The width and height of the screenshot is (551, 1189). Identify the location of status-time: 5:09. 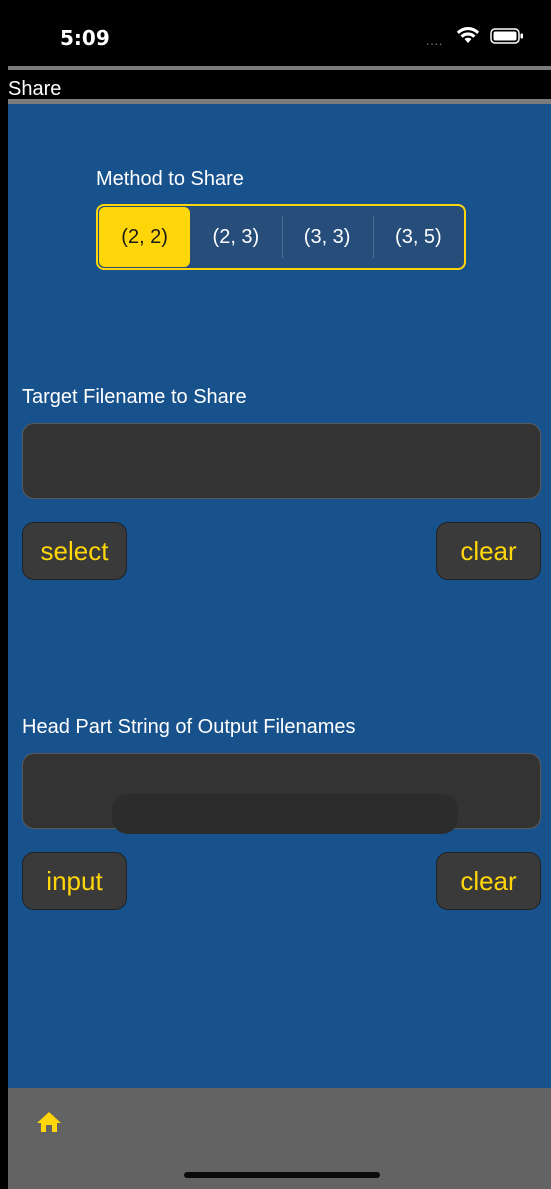
(85, 38).